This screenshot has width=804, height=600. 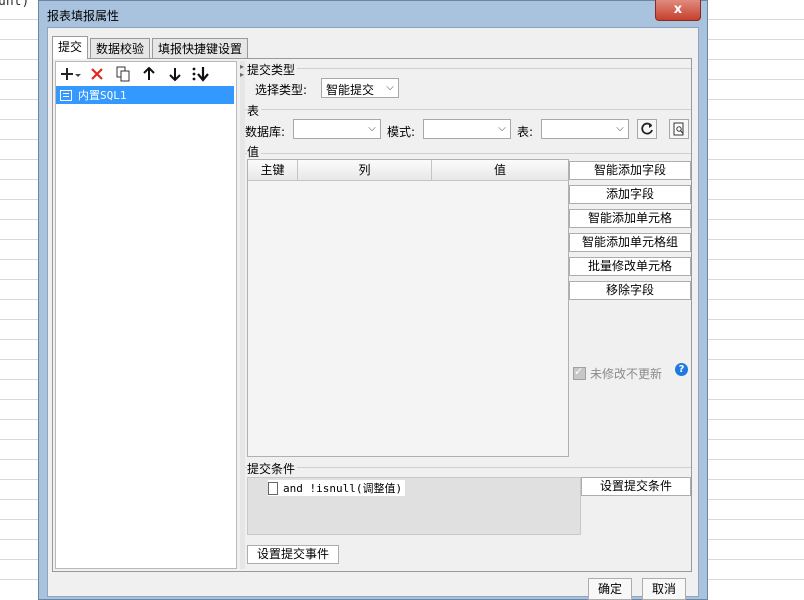 What do you see at coordinates (149, 74) in the screenshot?
I see `move-up-icon` at bounding box center [149, 74].